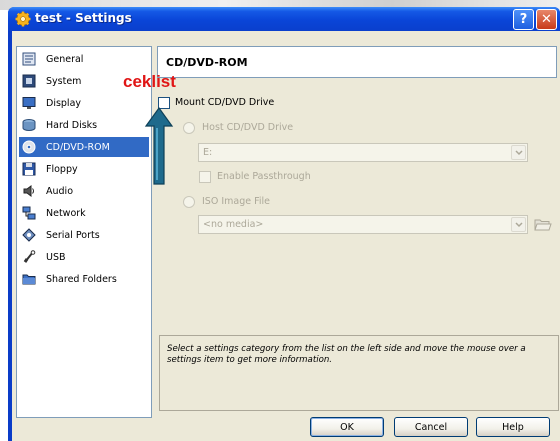 The image size is (560, 441). What do you see at coordinates (84, 169) in the screenshot?
I see `sidebar-item-floppy: Floppy` at bounding box center [84, 169].